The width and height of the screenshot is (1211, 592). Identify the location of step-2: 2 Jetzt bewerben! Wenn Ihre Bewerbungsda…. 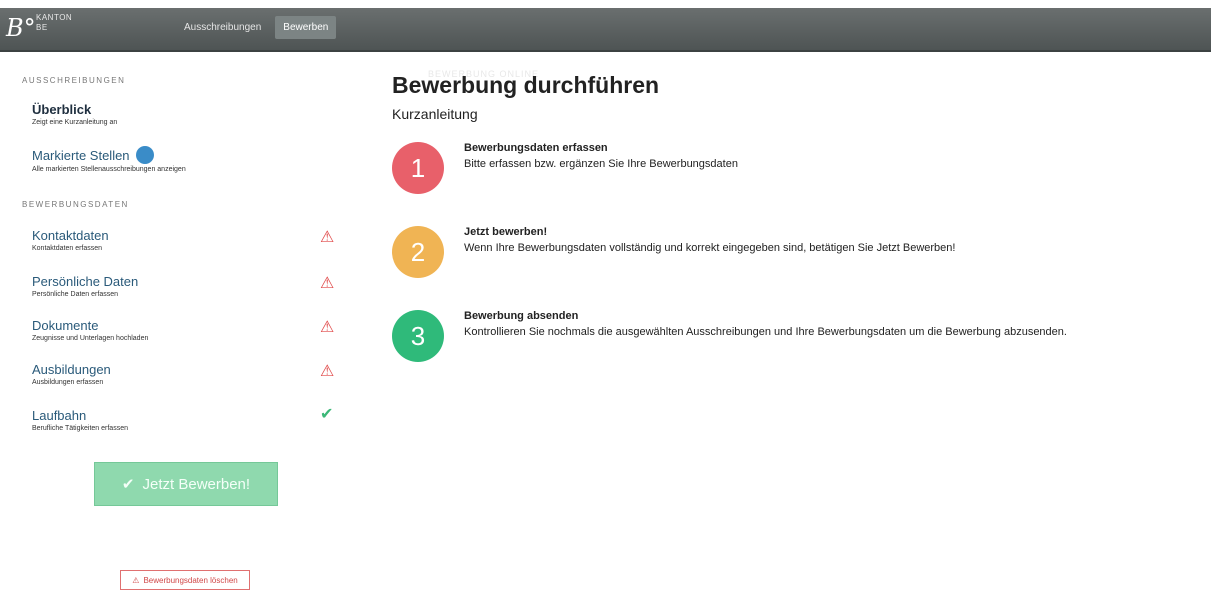
(792, 256).